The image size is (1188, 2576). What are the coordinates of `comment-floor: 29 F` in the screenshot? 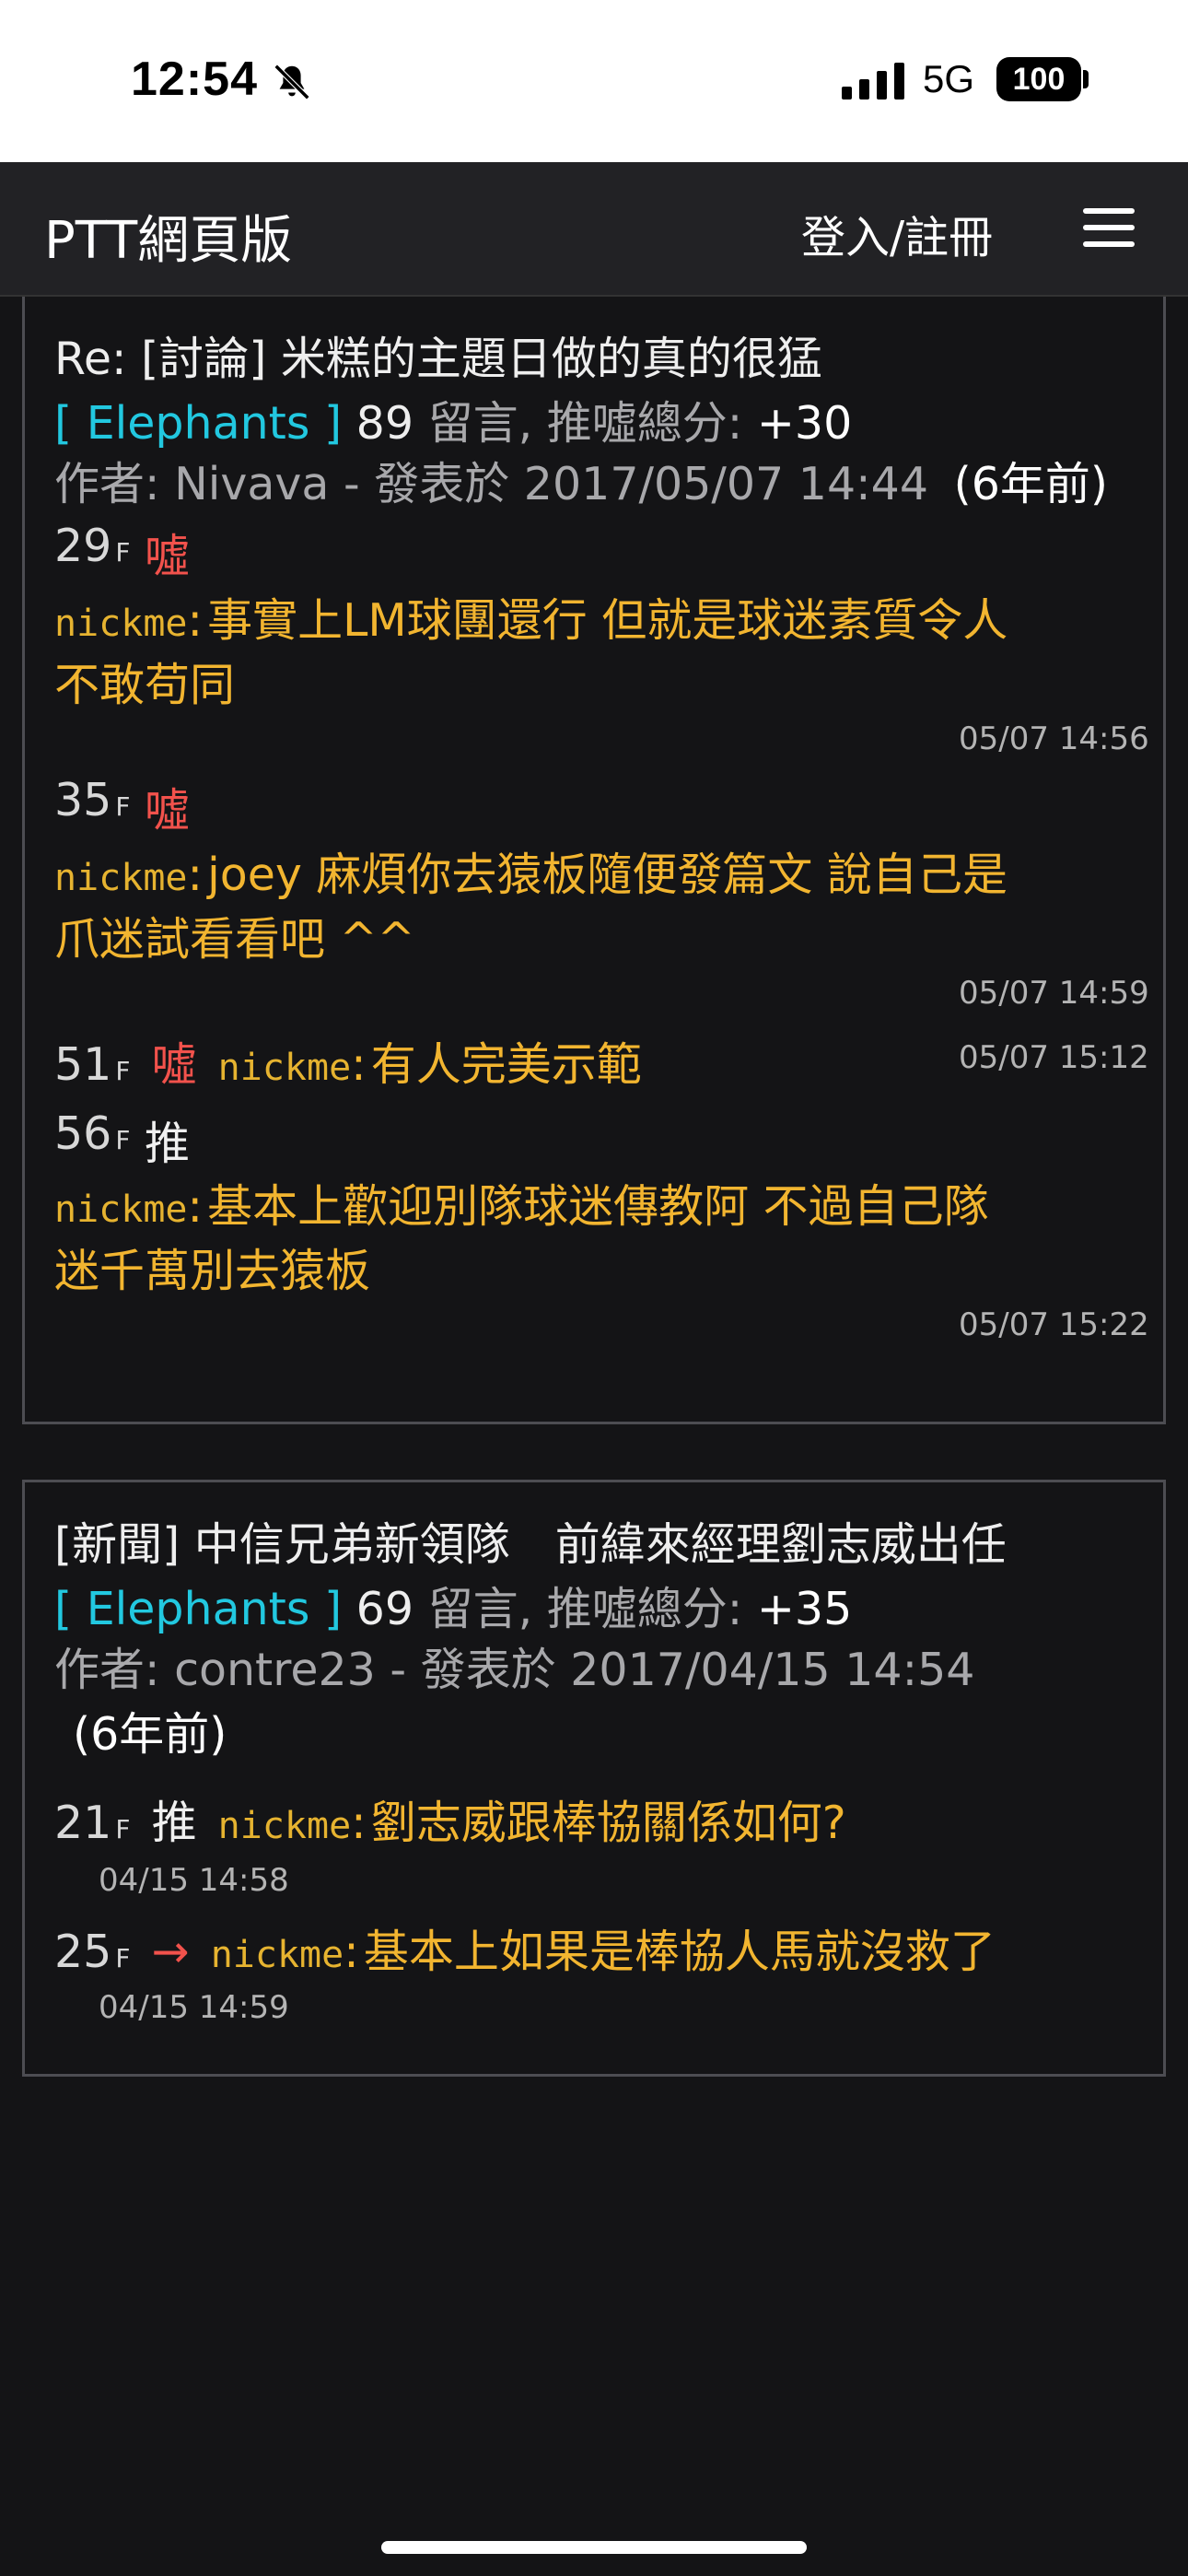 It's located at (92, 546).